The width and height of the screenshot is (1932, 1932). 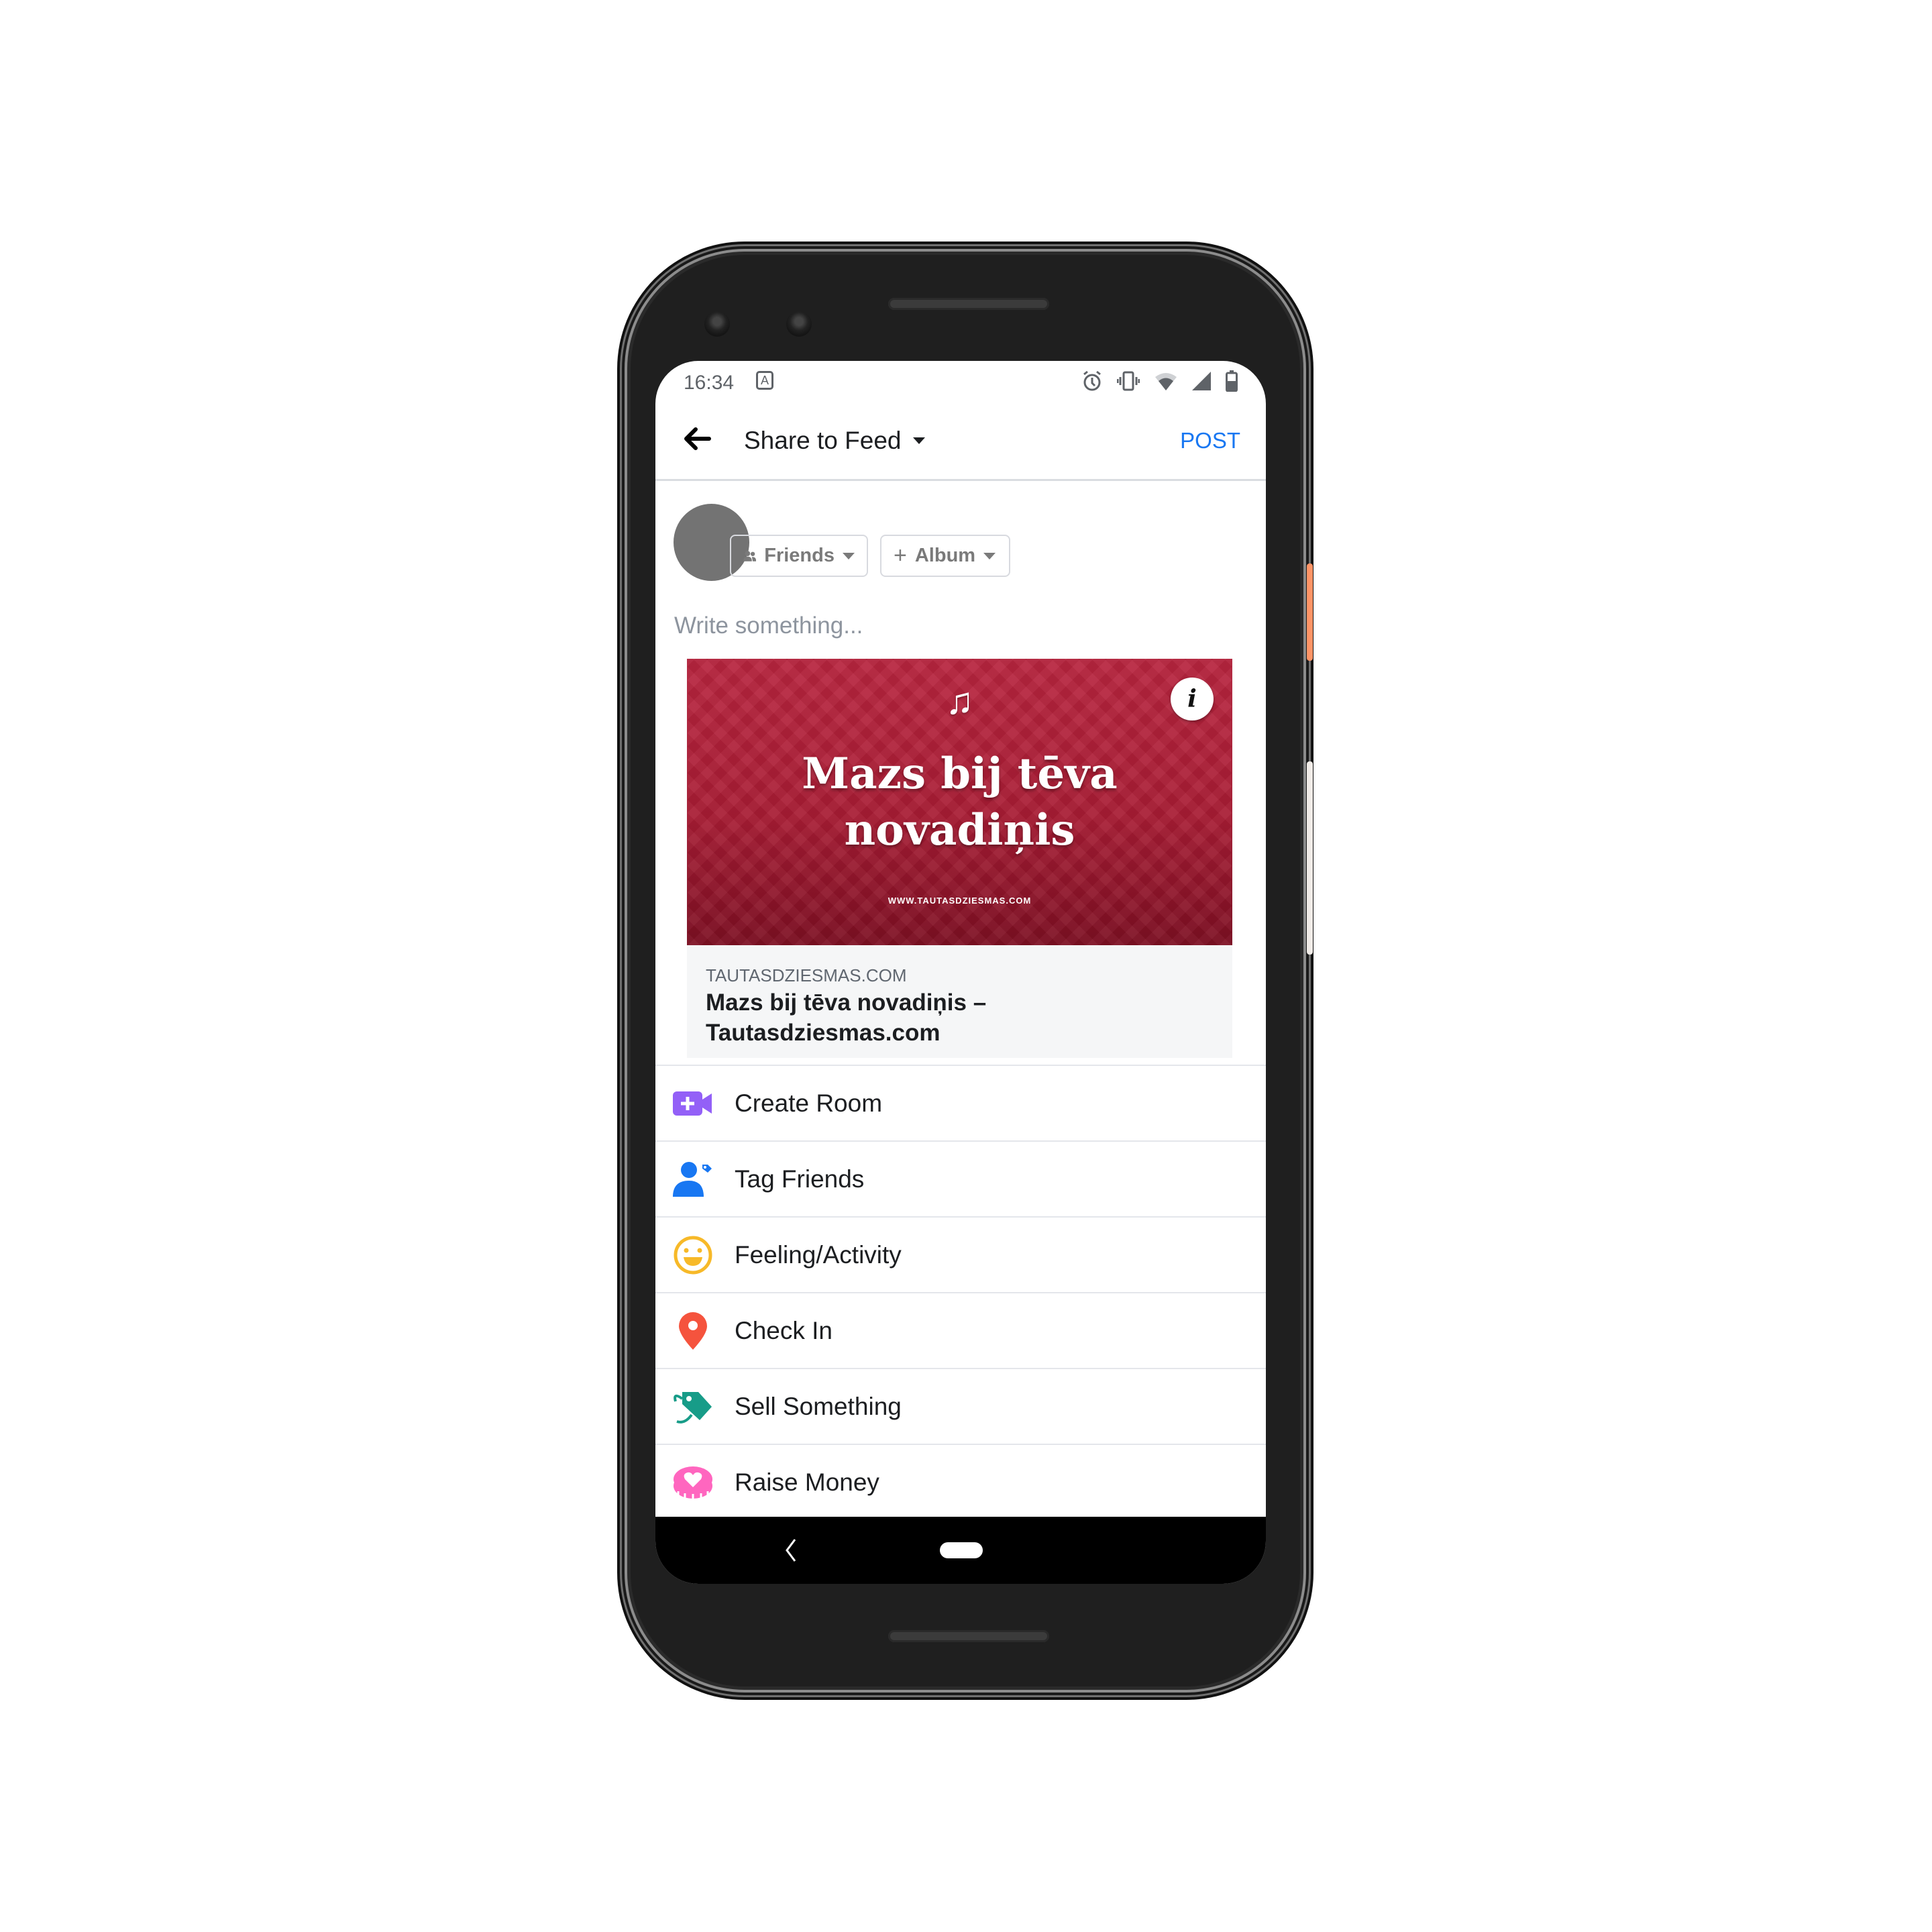 I want to click on system-nav-bar, so click(x=960, y=1550).